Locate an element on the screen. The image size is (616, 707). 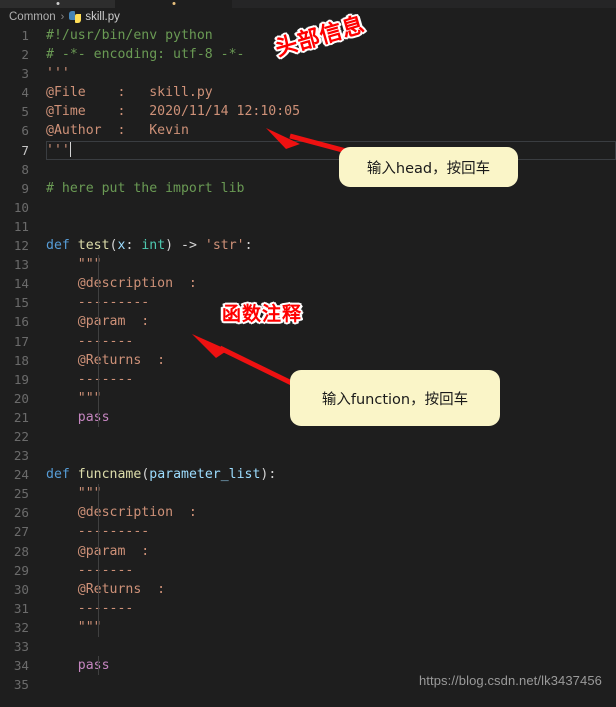
code-line: 6 @Author : Kevin is located at coordinates (308, 130).